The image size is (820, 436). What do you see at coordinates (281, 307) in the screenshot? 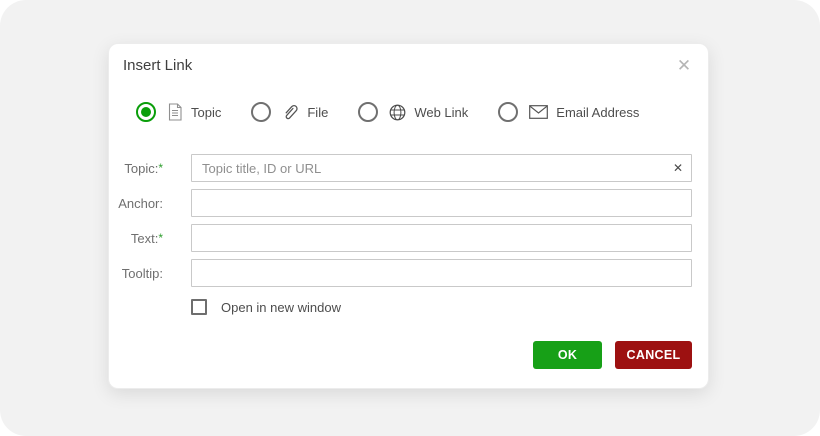
I see `checkbox-label: Open in new window` at bounding box center [281, 307].